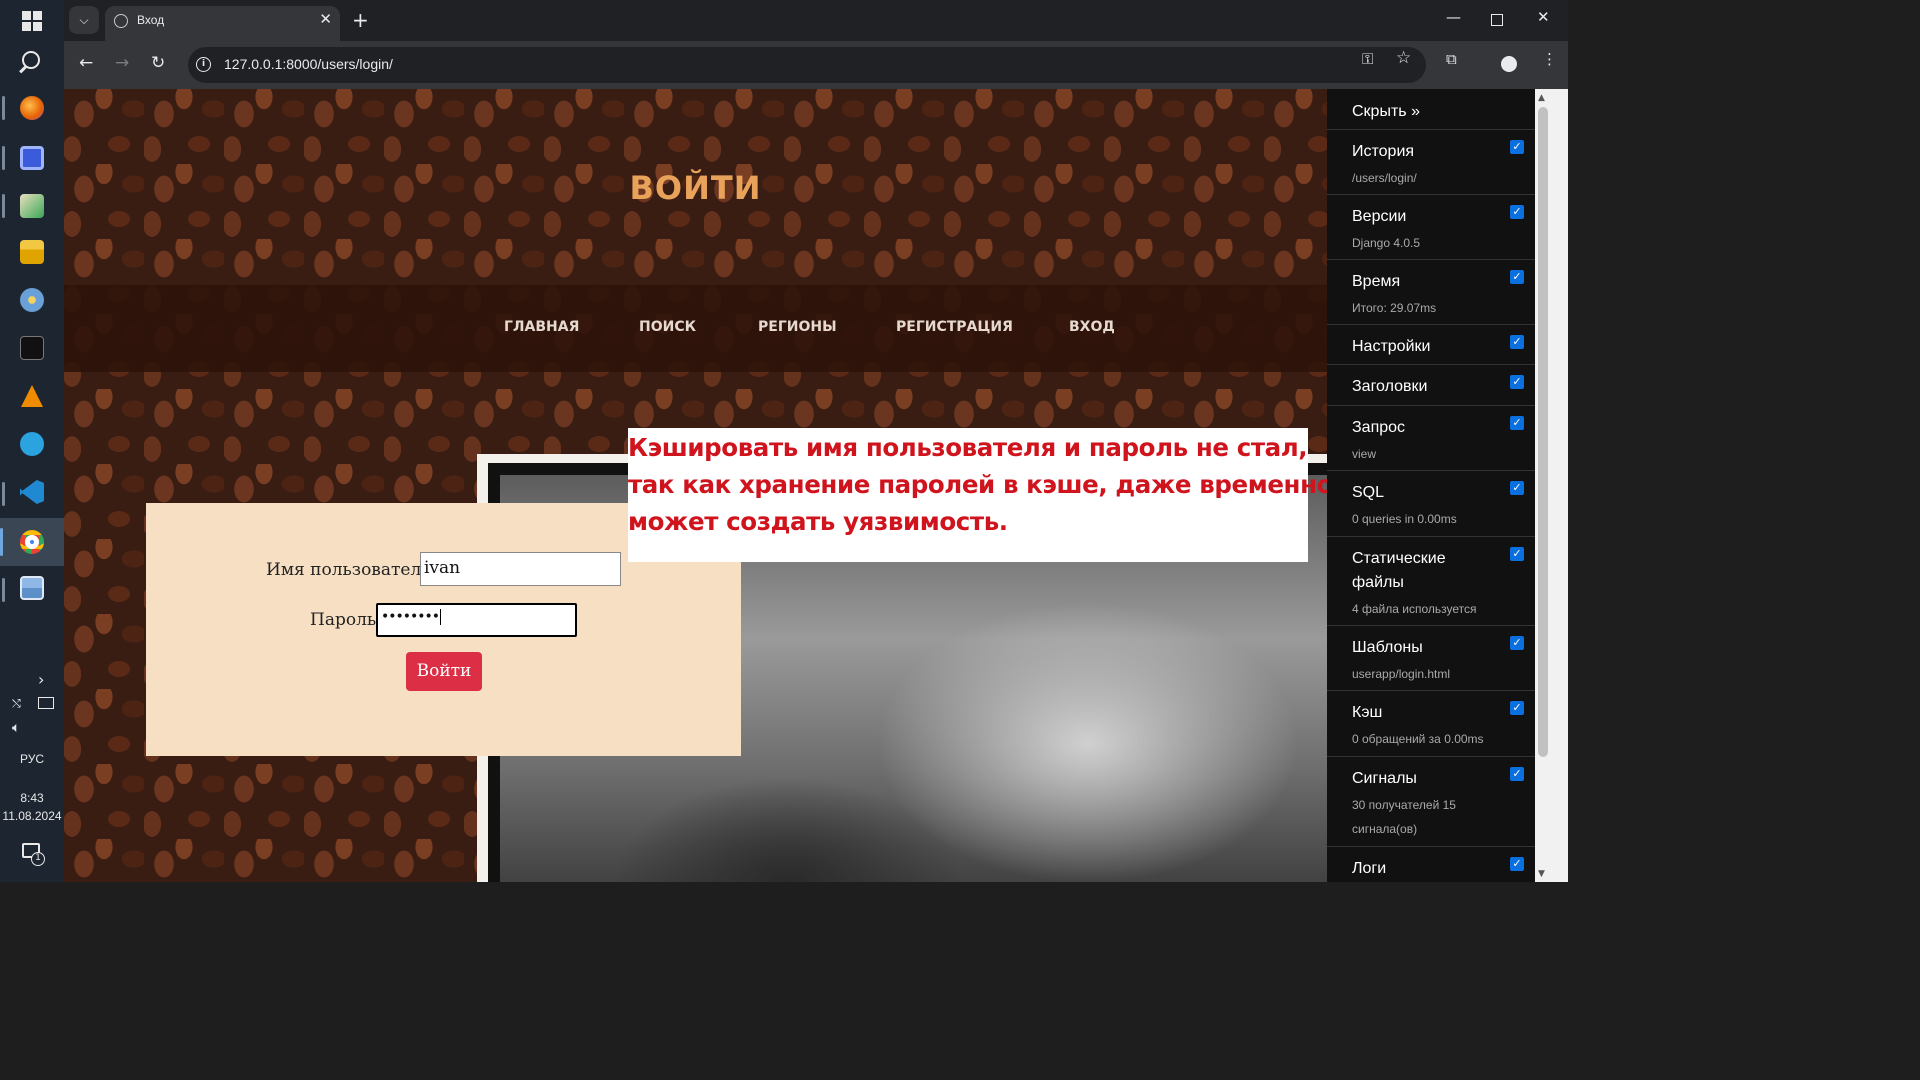  I want to click on page-title: ВОЙТИ, so click(695, 188).